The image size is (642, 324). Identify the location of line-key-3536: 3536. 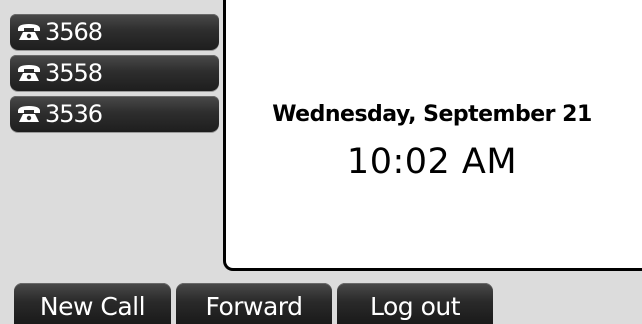
(114, 114).